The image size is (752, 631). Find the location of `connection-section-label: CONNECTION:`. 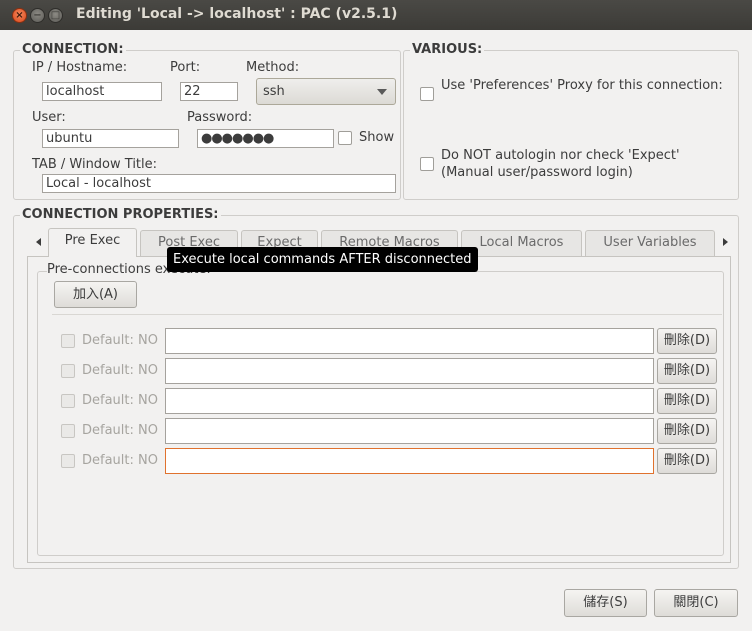

connection-section-label: CONNECTION: is located at coordinates (73, 49).